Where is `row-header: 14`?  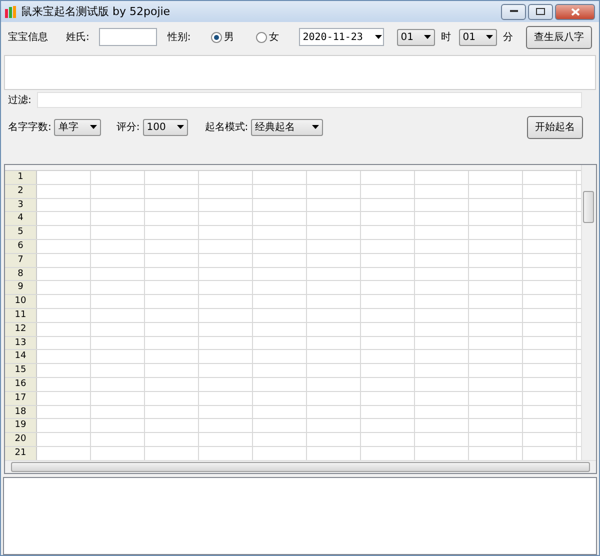 row-header: 14 is located at coordinates (21, 357).